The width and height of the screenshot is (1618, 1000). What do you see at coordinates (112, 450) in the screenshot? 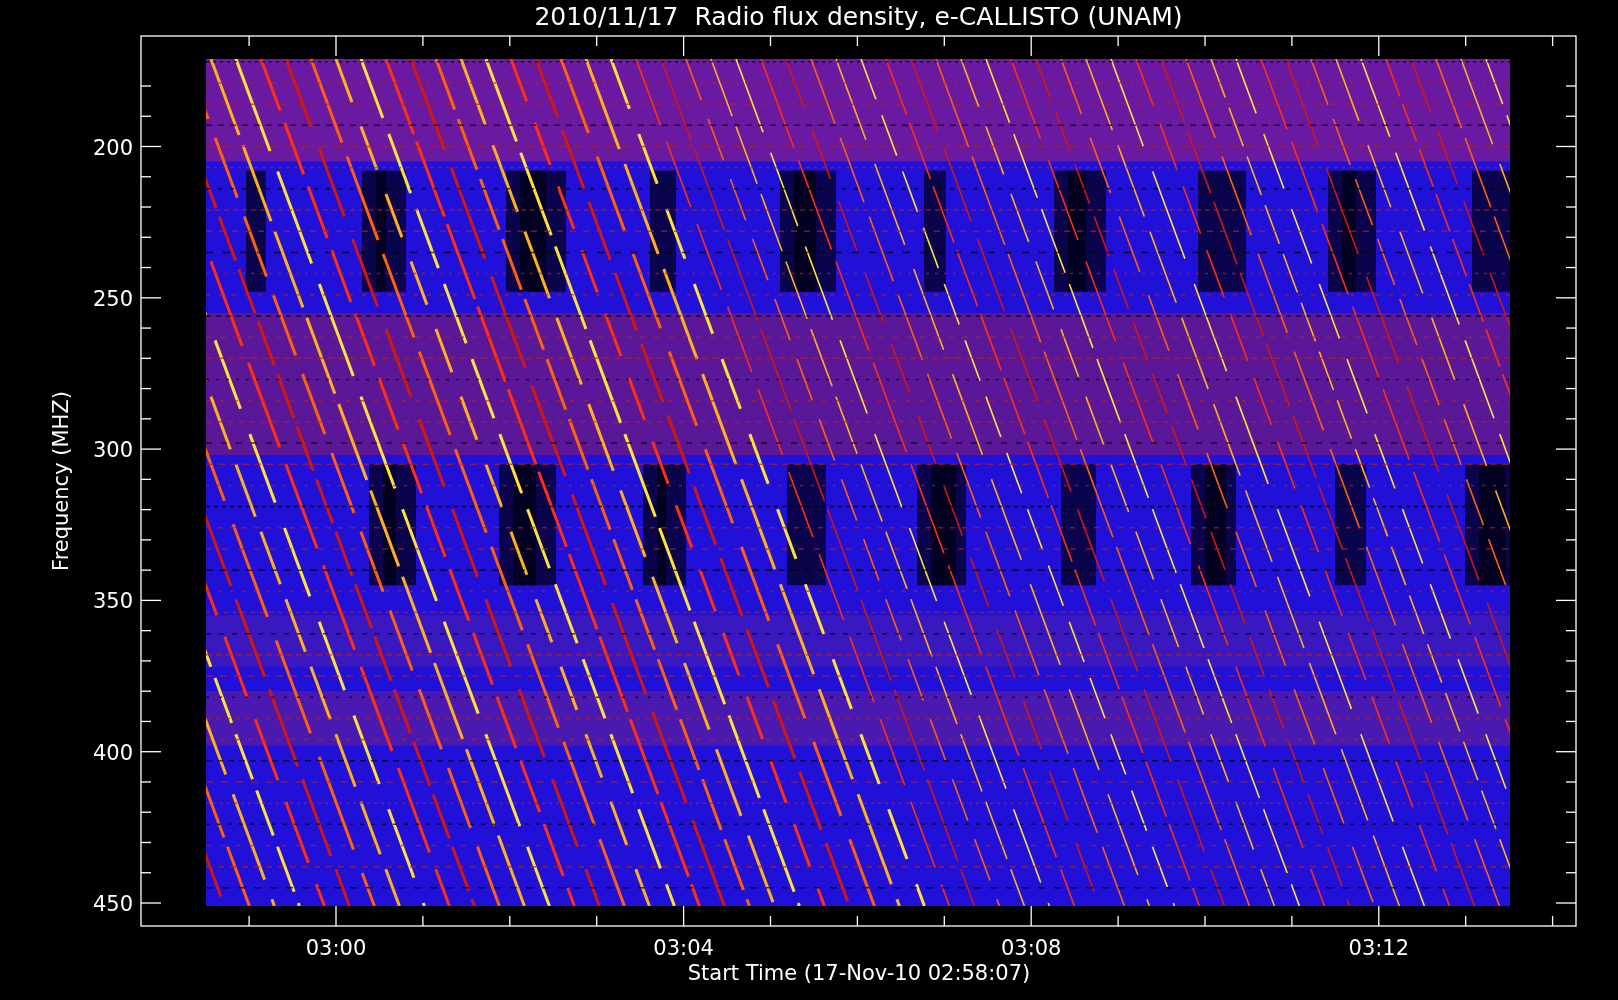
I see `y-tick-label: 300` at bounding box center [112, 450].